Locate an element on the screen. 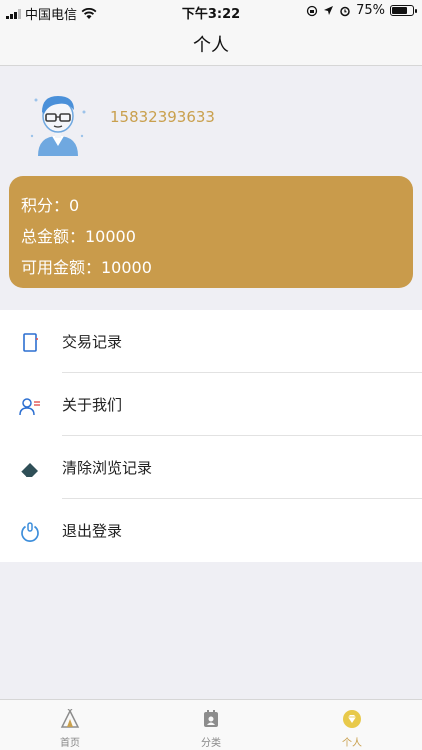 This screenshot has height=750, width=422. alarm-icon is located at coordinates (345, 11).